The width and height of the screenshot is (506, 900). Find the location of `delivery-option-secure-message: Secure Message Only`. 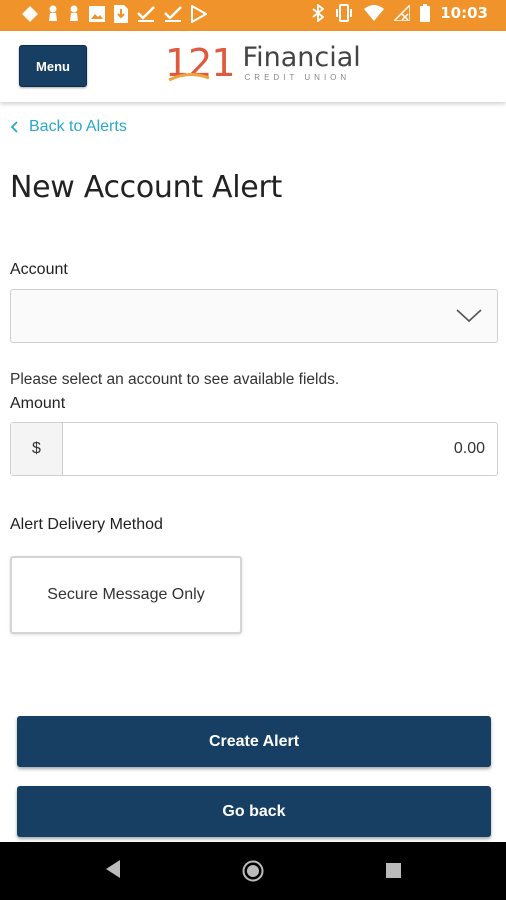

delivery-option-secure-message: Secure Message Only is located at coordinates (126, 595).